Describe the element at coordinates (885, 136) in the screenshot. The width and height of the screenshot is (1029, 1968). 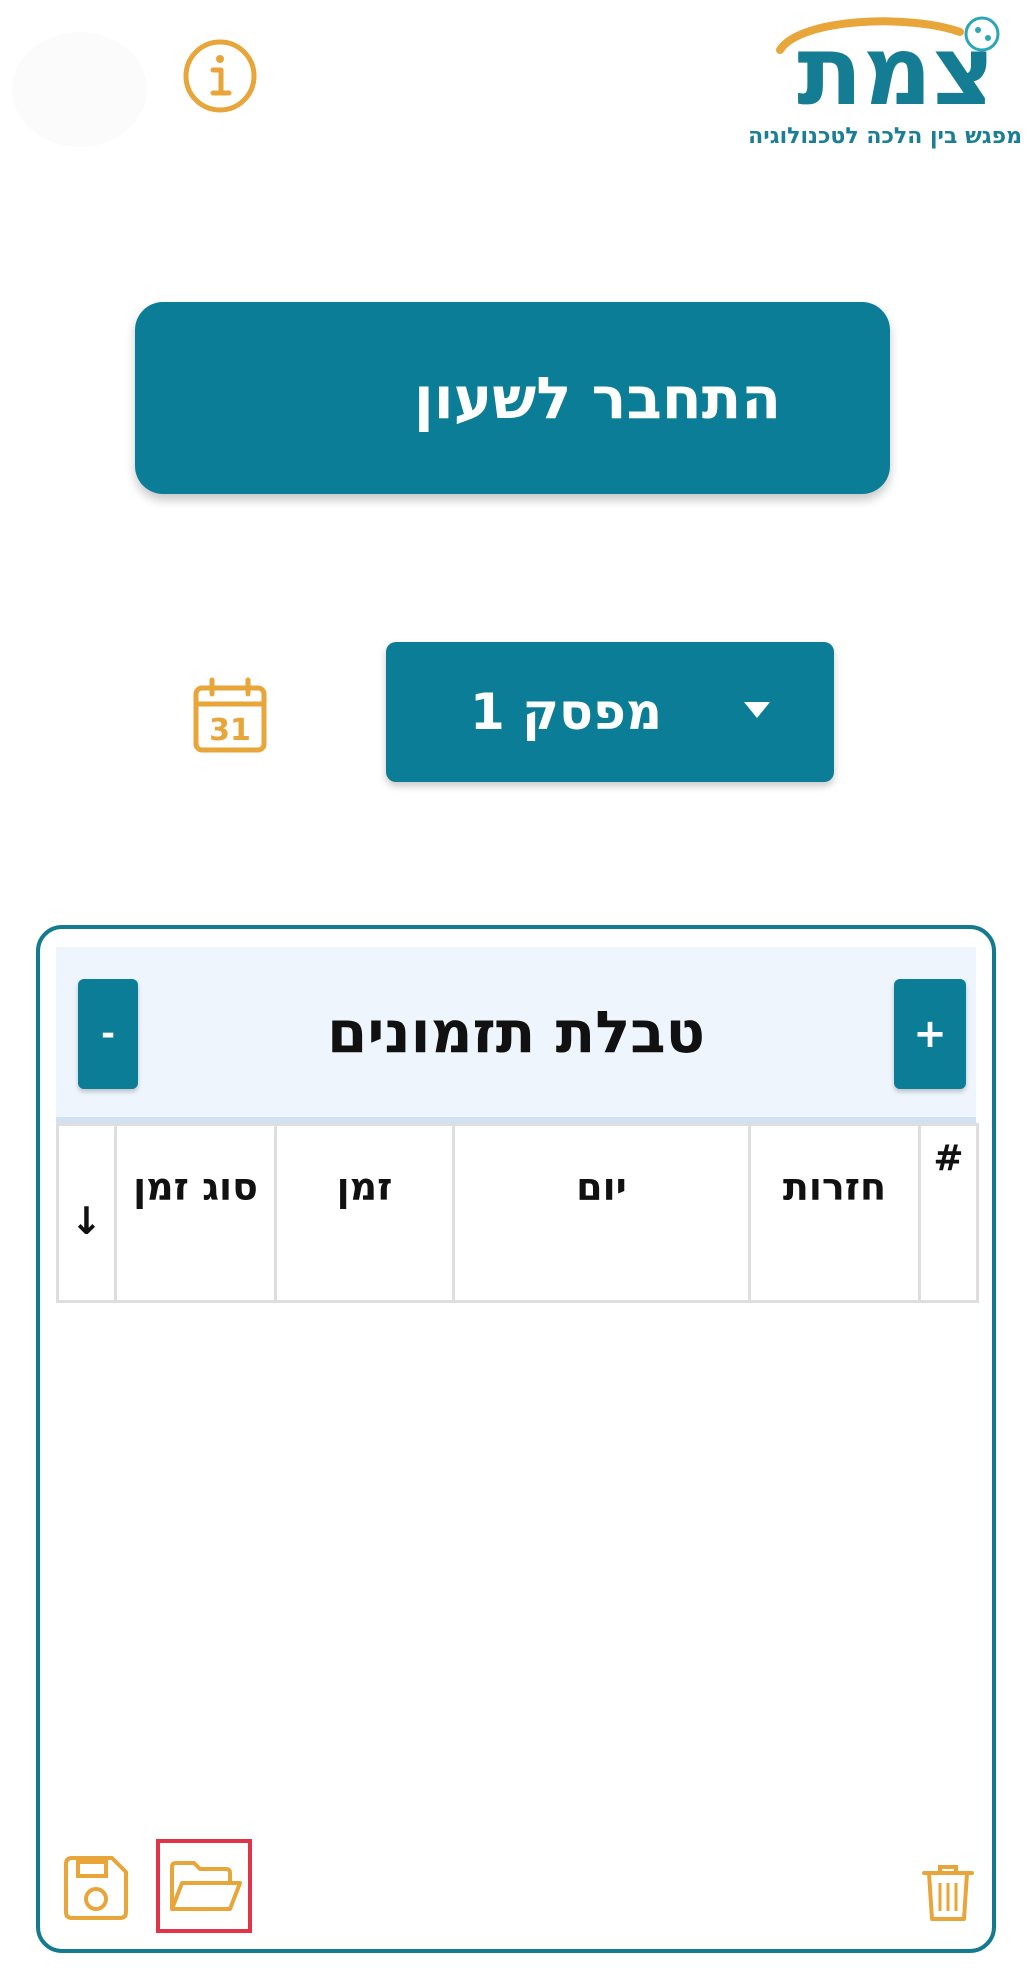
I see `logo-tagline: מפגש בין הלכה לטכנולוגיה` at that location.